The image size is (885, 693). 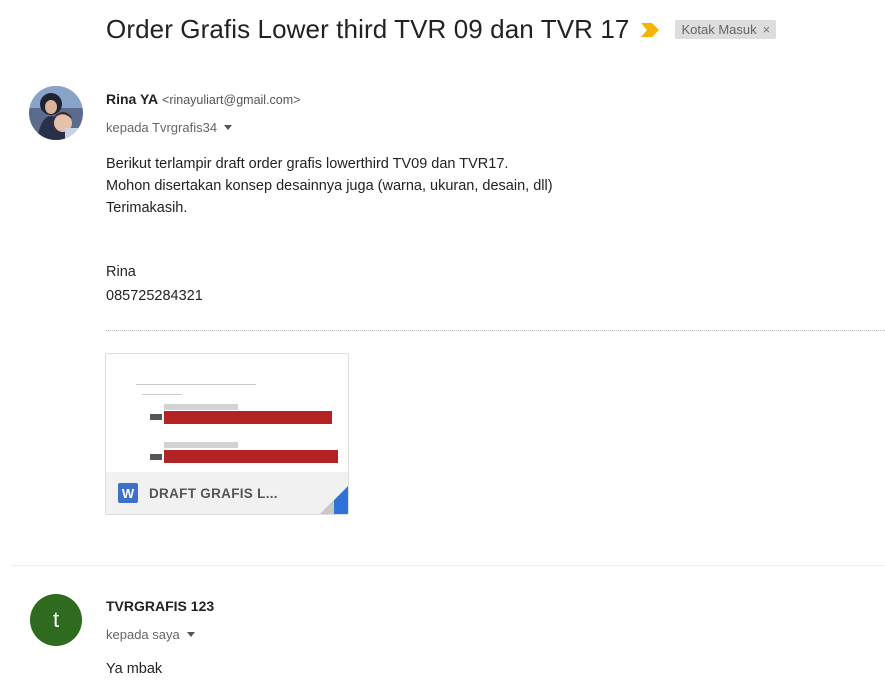 I want to click on importance-marker-icon, so click(x=650, y=29).